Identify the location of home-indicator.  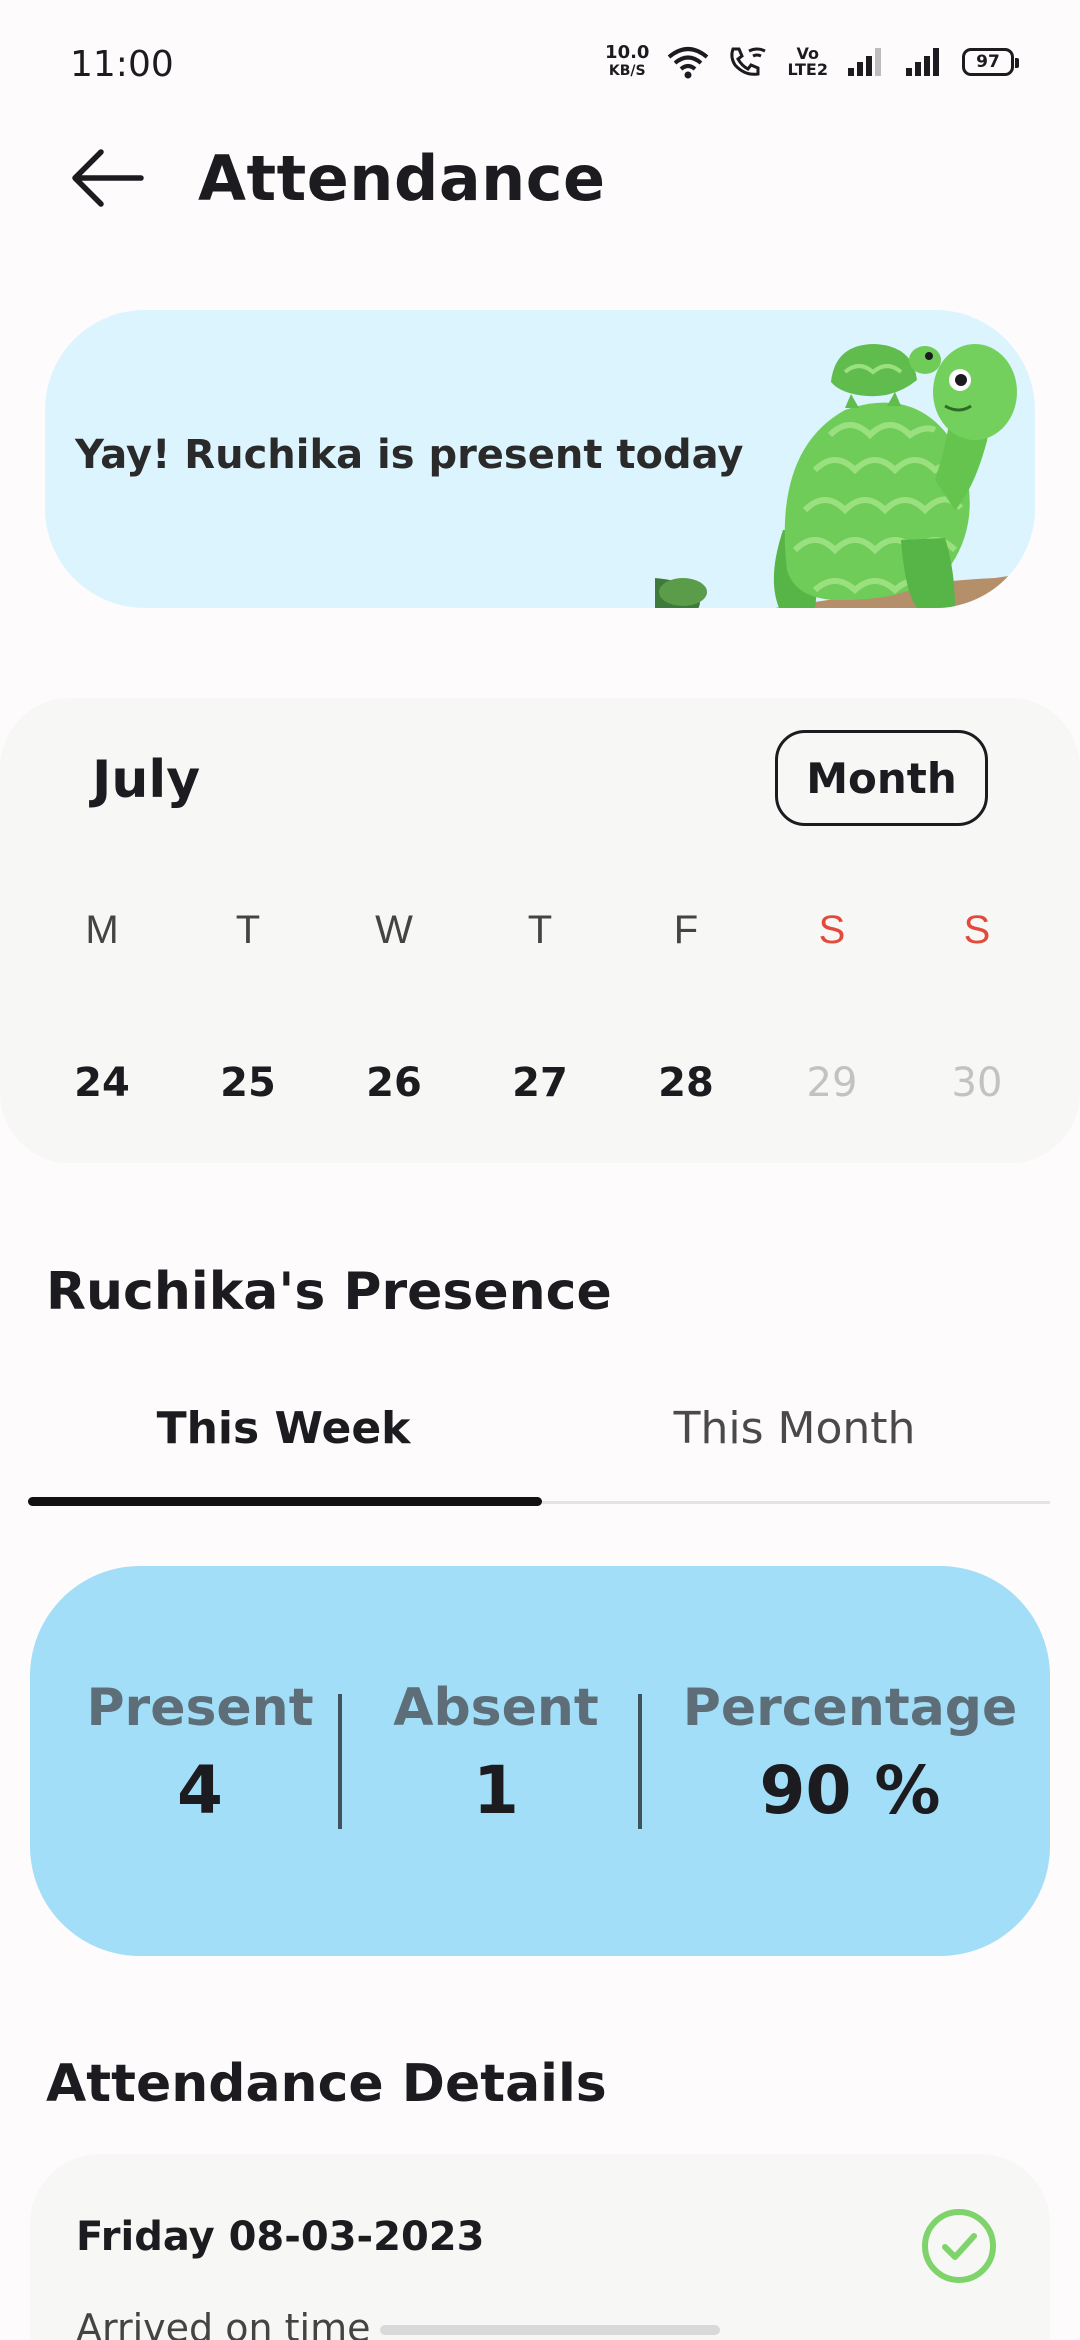
(550, 2330).